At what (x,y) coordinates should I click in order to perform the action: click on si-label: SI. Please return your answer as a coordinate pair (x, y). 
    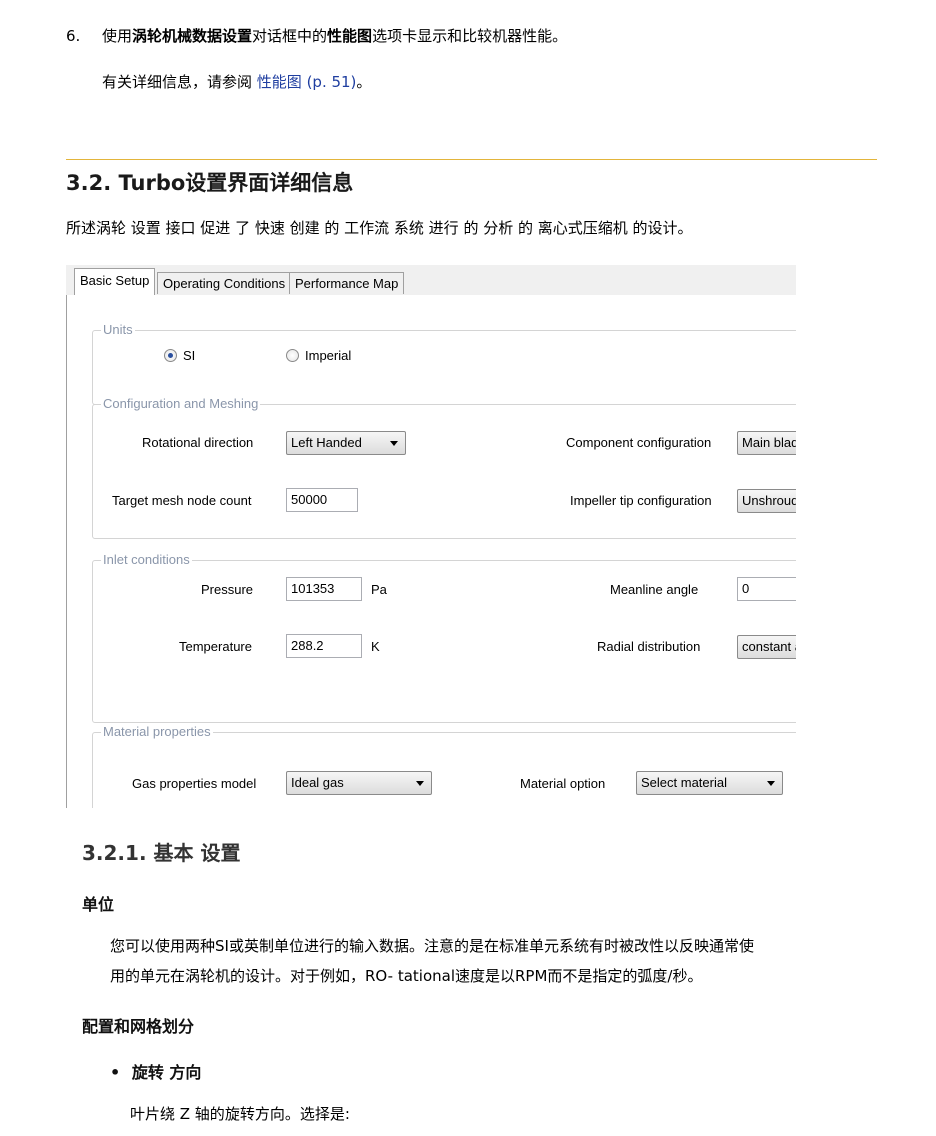
    Looking at the image, I should click on (189, 355).